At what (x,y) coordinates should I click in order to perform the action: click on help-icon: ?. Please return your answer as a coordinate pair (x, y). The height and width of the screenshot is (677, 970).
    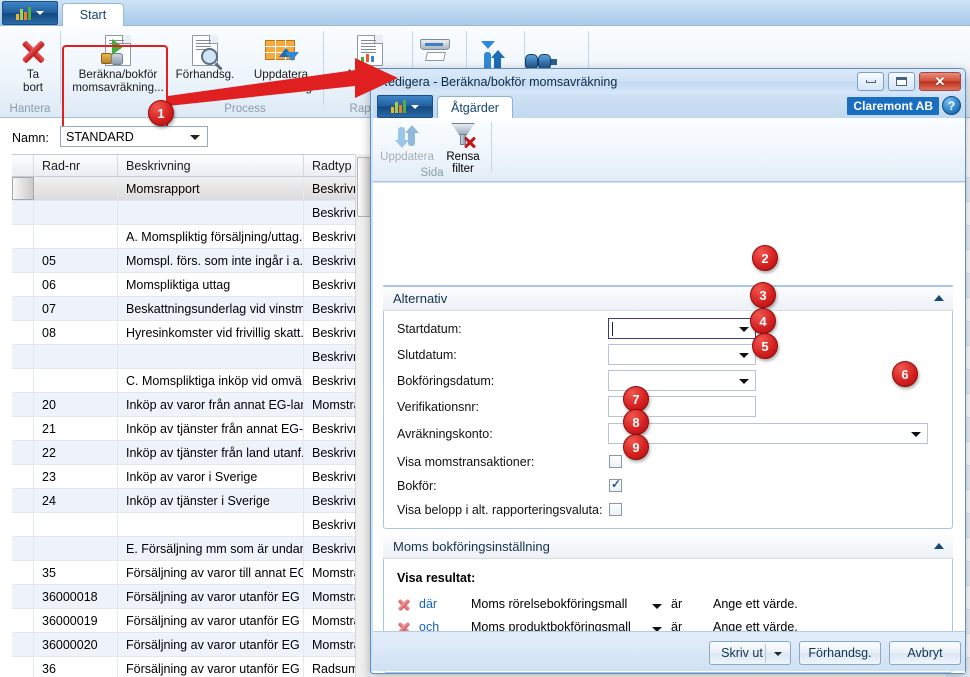
    Looking at the image, I should click on (951, 105).